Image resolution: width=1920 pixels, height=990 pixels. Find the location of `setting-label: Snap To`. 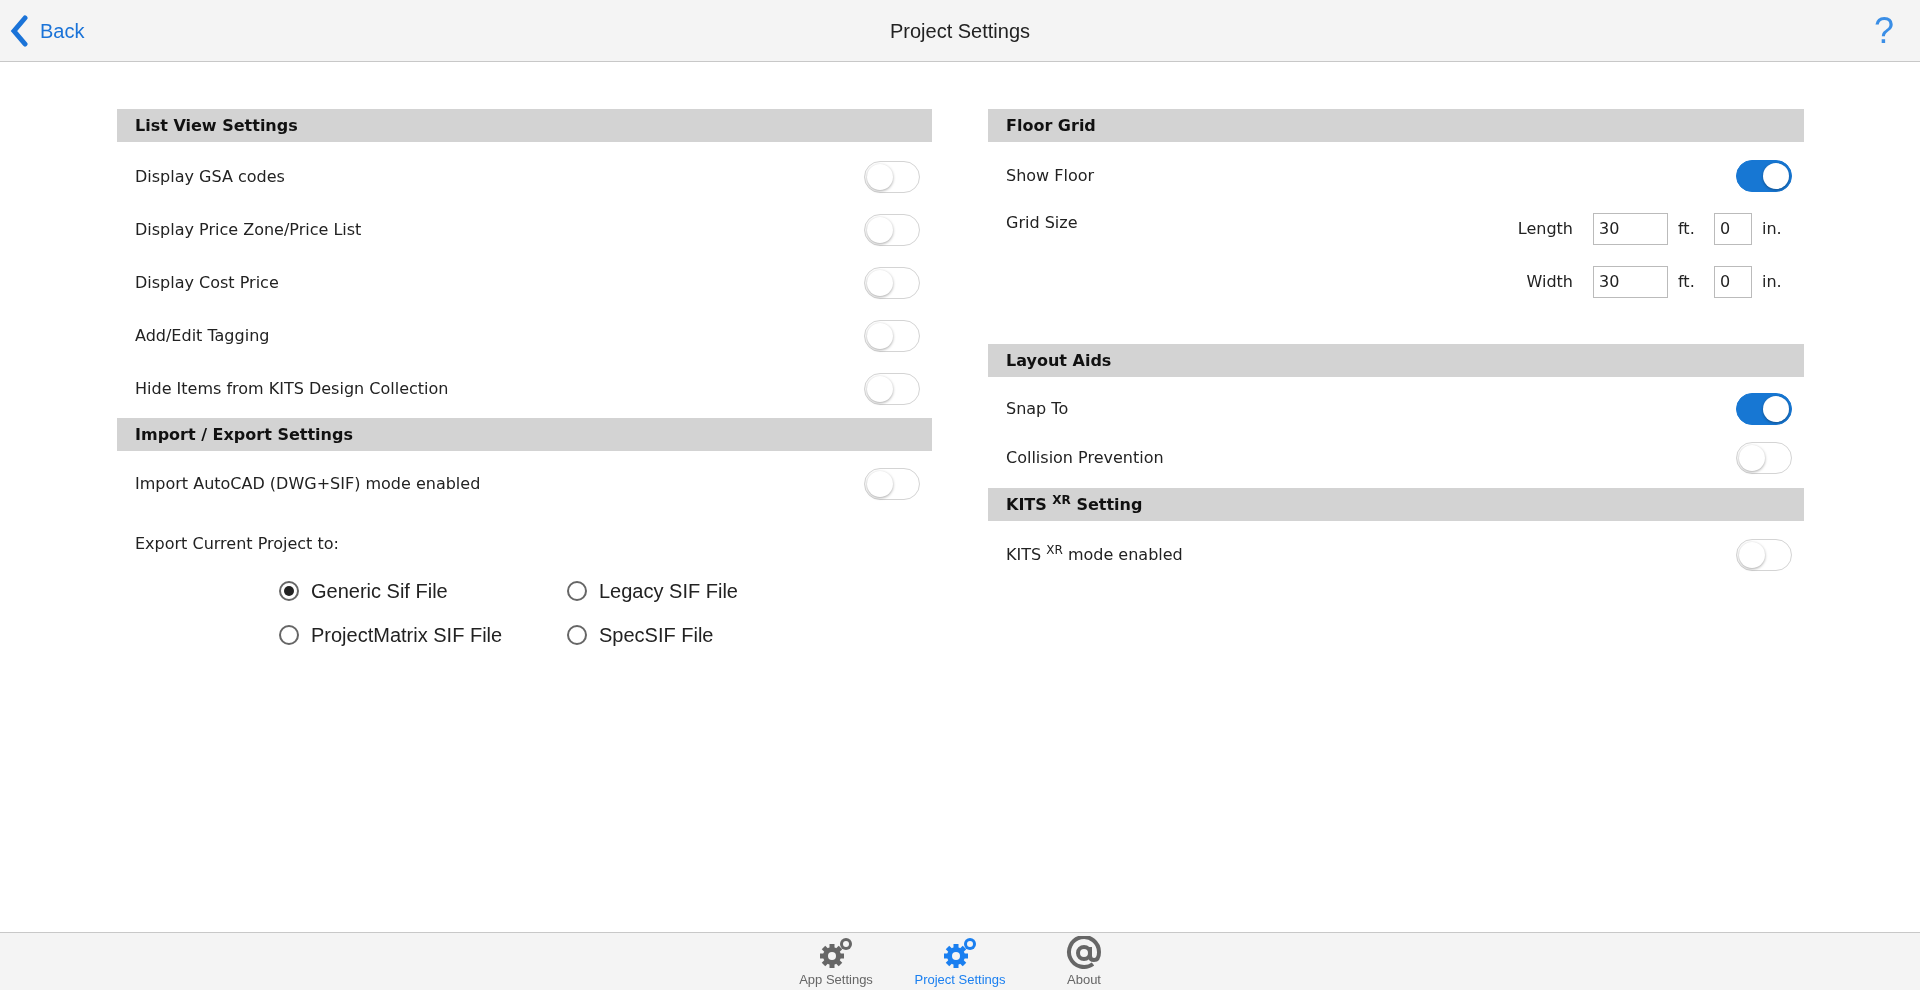

setting-label: Snap To is located at coordinates (1037, 408).